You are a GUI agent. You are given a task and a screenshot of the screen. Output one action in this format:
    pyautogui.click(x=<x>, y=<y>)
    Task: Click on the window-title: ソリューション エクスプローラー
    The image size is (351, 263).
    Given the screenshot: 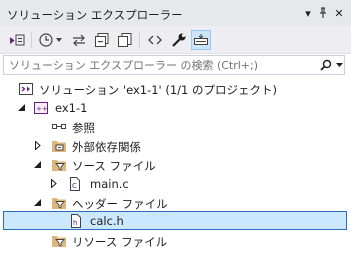 What is the action you would take?
    pyautogui.click(x=95, y=15)
    